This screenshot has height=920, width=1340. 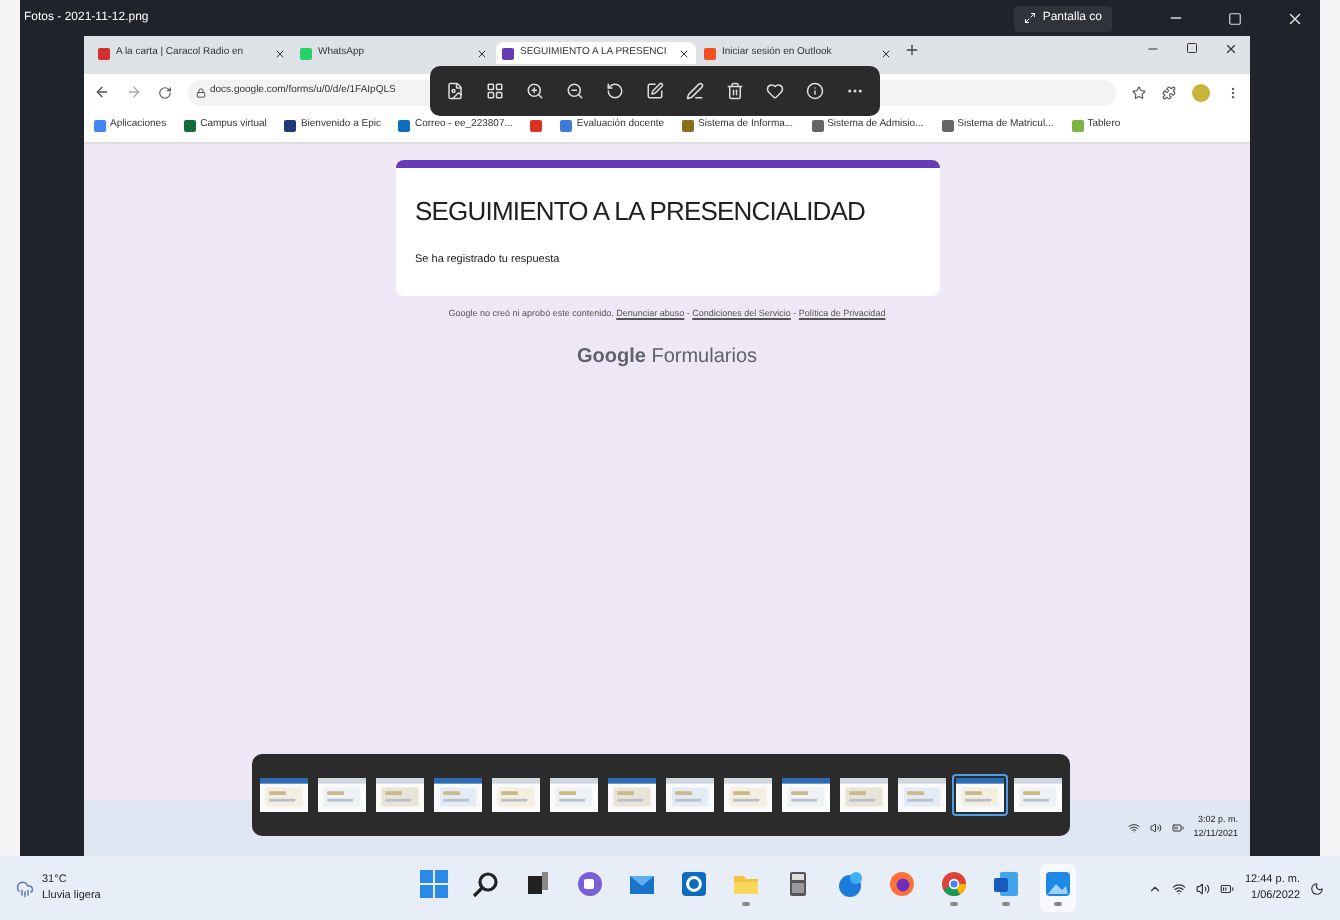 What do you see at coordinates (667, 357) in the screenshot?
I see `google-forms-logo: Google Formularios` at bounding box center [667, 357].